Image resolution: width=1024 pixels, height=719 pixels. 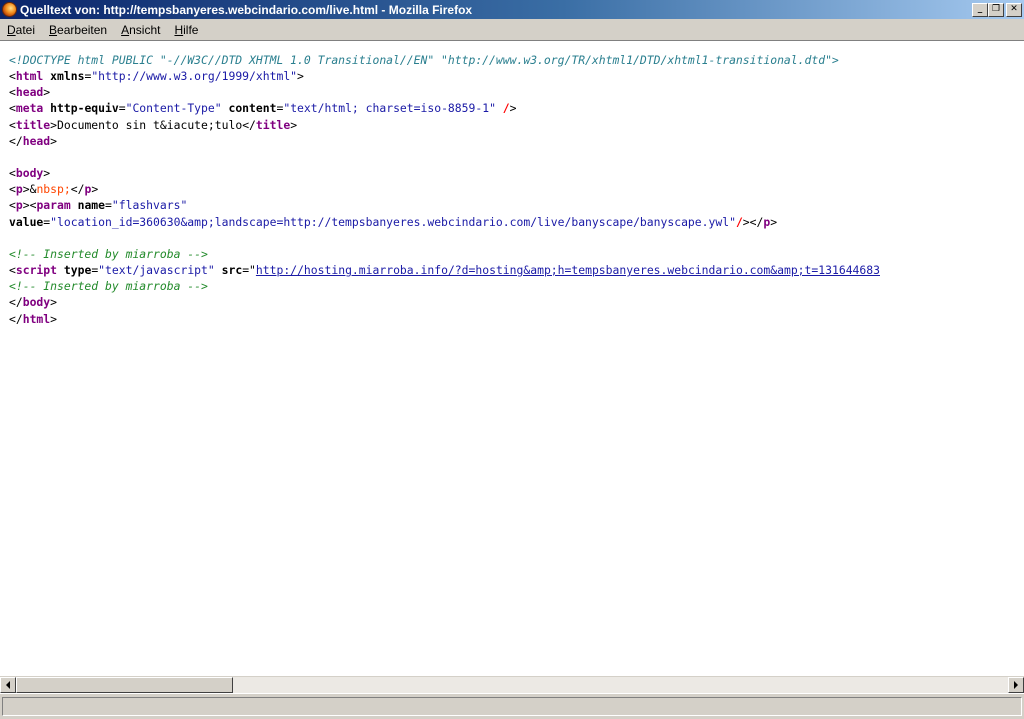 What do you see at coordinates (9, 9) in the screenshot?
I see `firefox-icon` at bounding box center [9, 9].